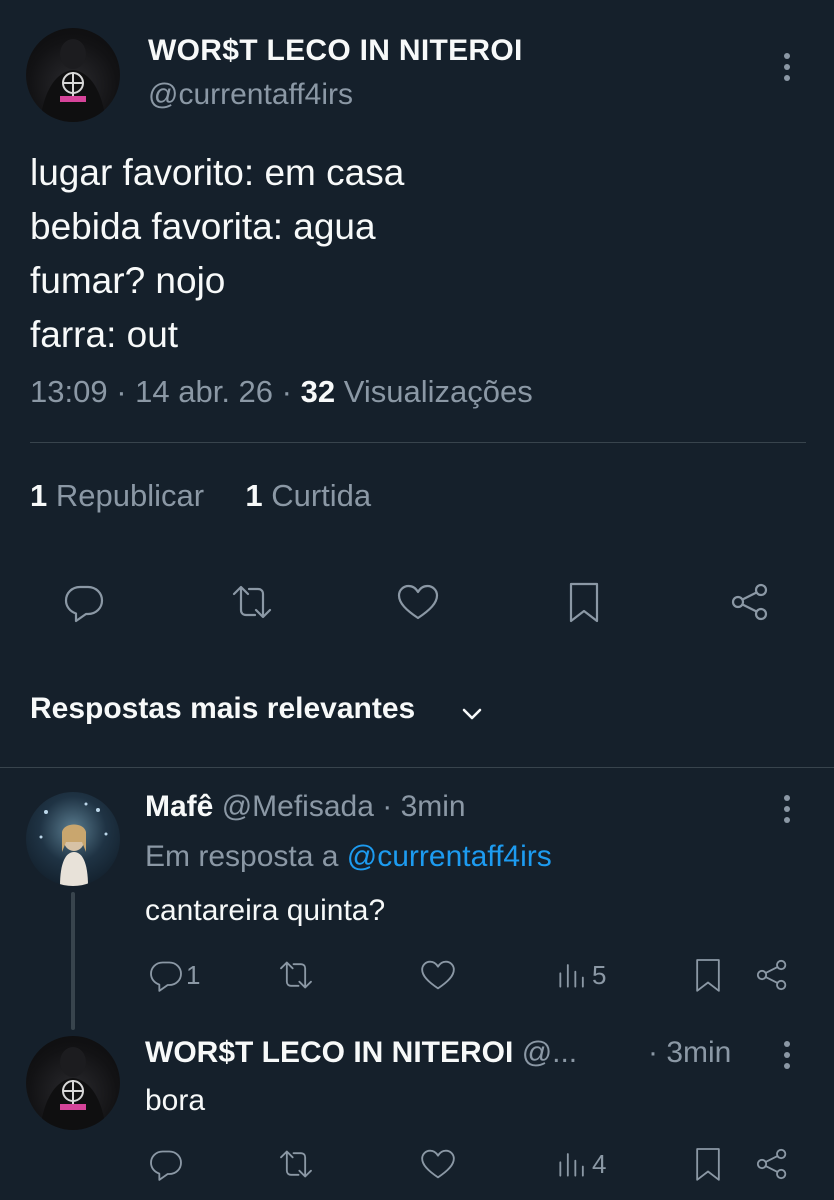 The image size is (834, 1200). What do you see at coordinates (449, 856) in the screenshot?
I see `mention-link: @currentaff4irs` at bounding box center [449, 856].